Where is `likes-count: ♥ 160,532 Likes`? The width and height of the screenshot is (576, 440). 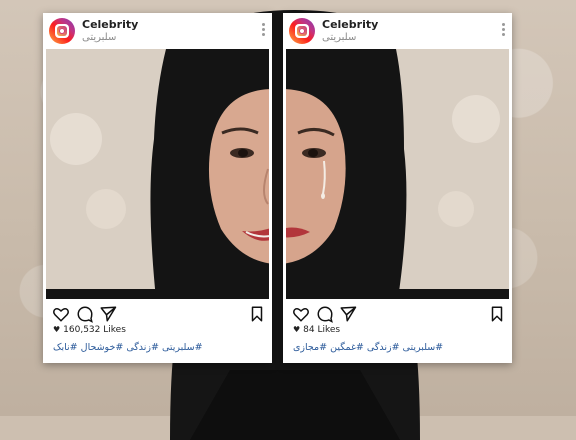 likes-count: ♥ 160,532 Likes is located at coordinates (89, 330).